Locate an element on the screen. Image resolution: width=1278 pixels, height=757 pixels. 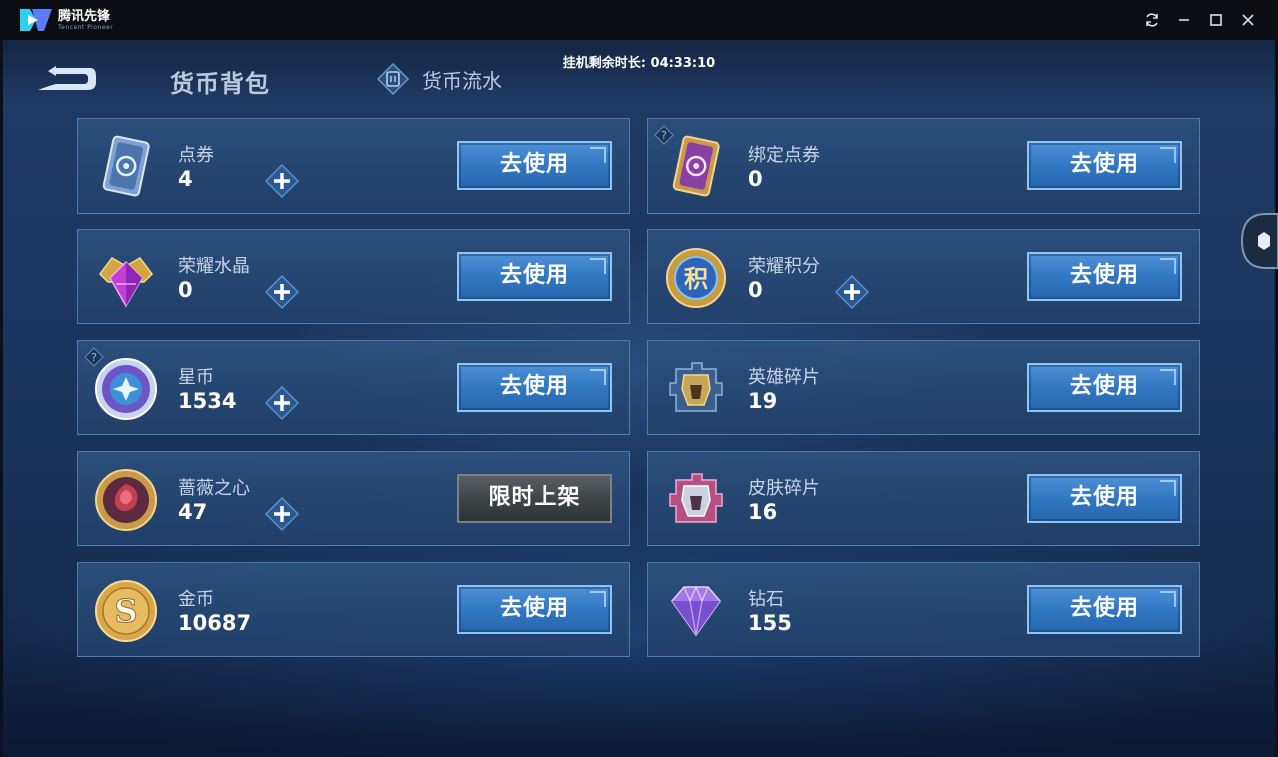
hero-fragment-icon is located at coordinates (696, 387).